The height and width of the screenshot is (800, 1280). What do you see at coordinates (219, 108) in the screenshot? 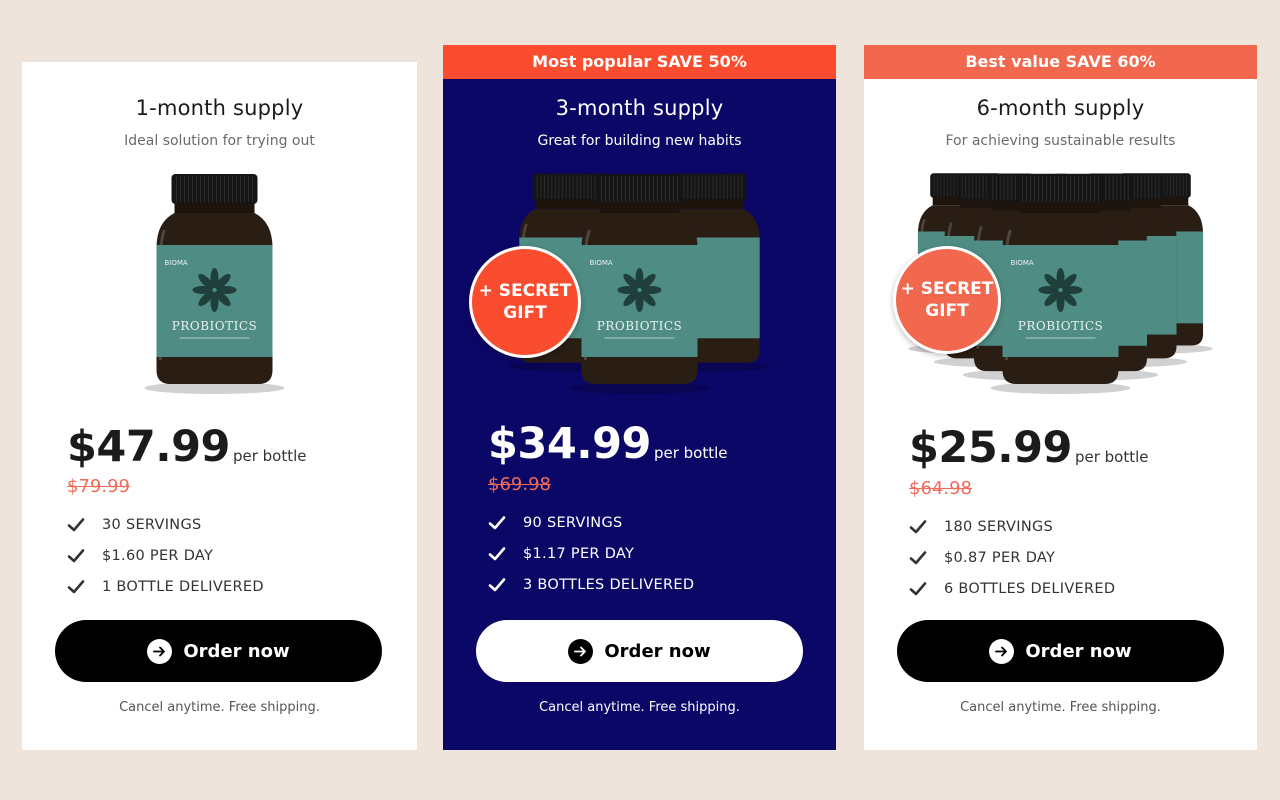
I see `plan-title: 1-month supply` at bounding box center [219, 108].